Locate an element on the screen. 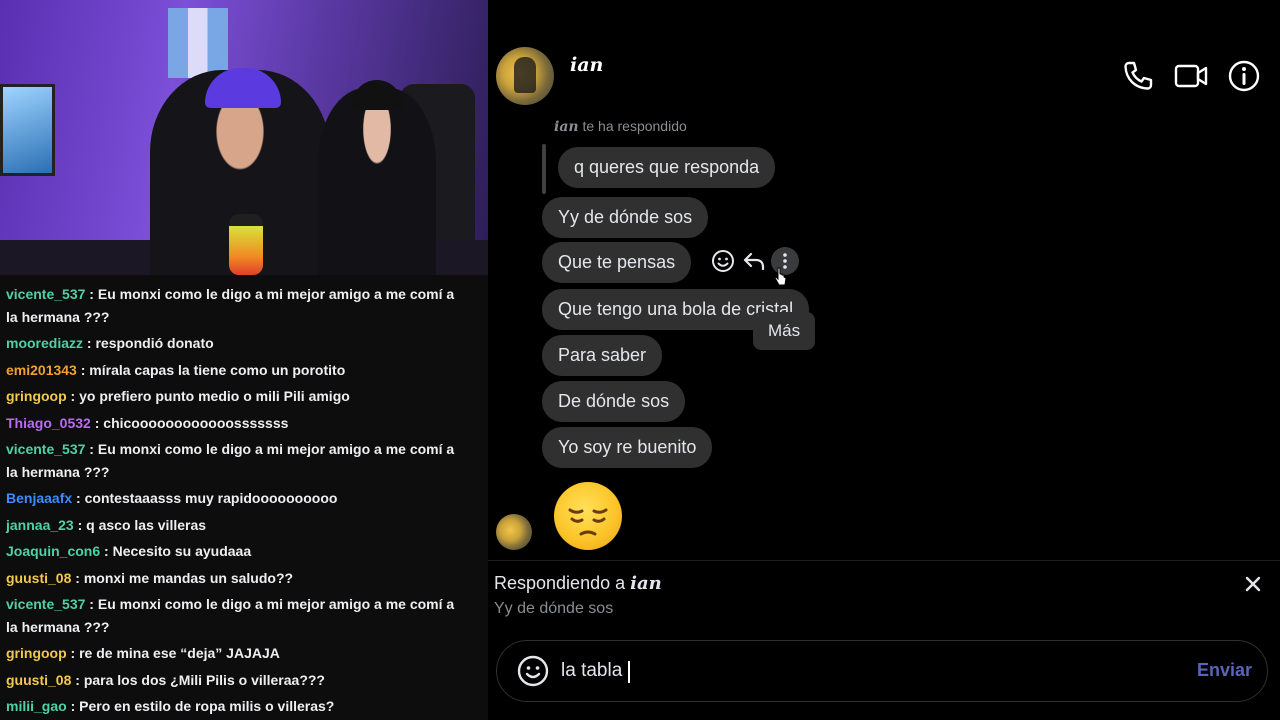  message-composer: Enviar is located at coordinates (882, 671).